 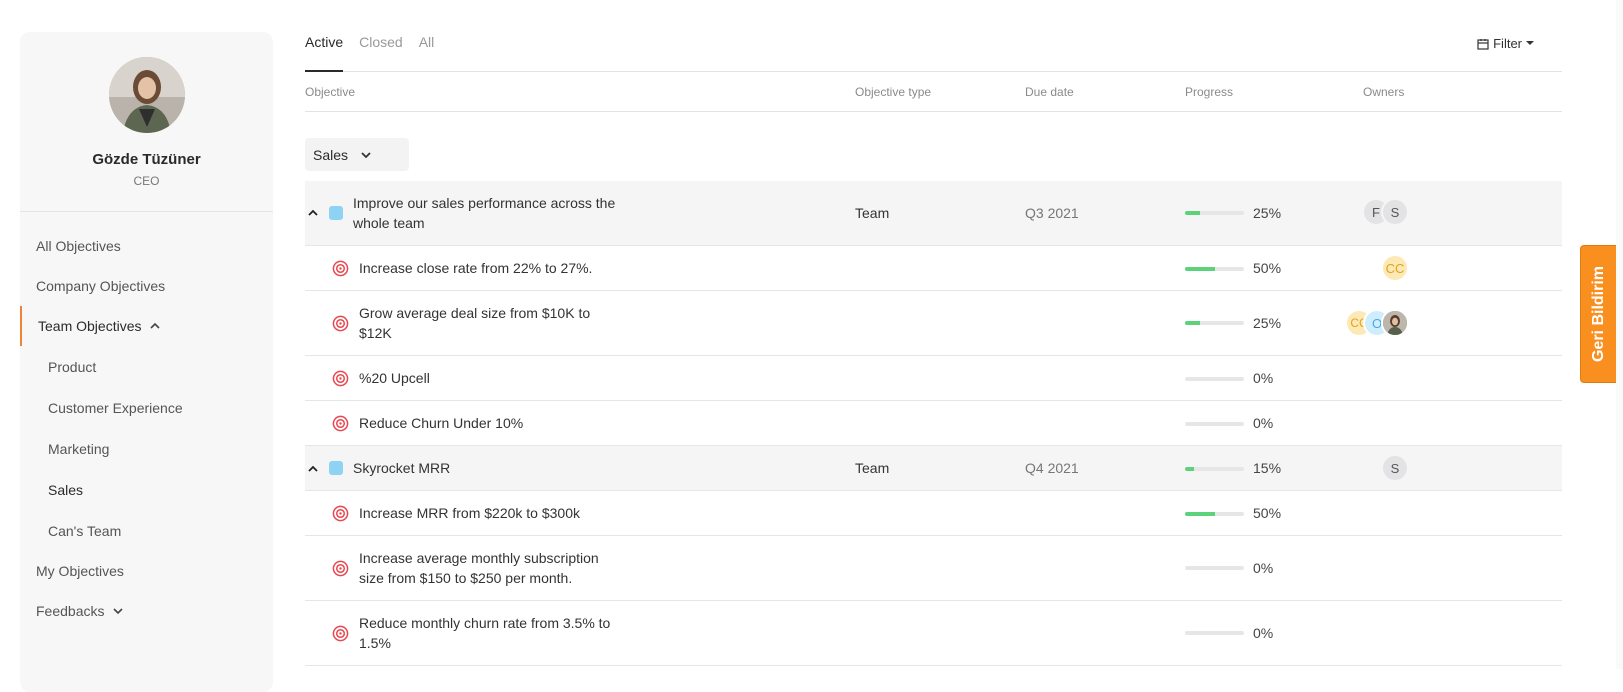 I want to click on profile-card: Gözde Tüzüner CEO, so click(x=146, y=122).